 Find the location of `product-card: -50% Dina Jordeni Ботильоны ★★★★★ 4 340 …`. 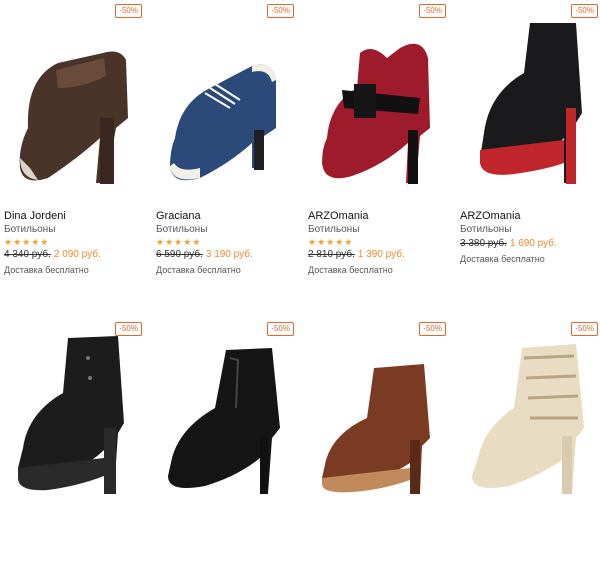

product-card: -50% Dina Jordeni Ботильоны ★★★★★ 4 340 … is located at coordinates (75, 137).